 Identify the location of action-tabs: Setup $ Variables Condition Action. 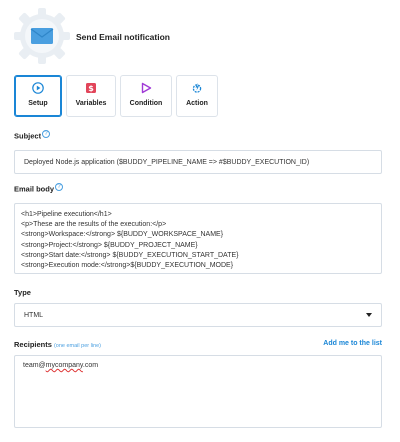
(116, 96).